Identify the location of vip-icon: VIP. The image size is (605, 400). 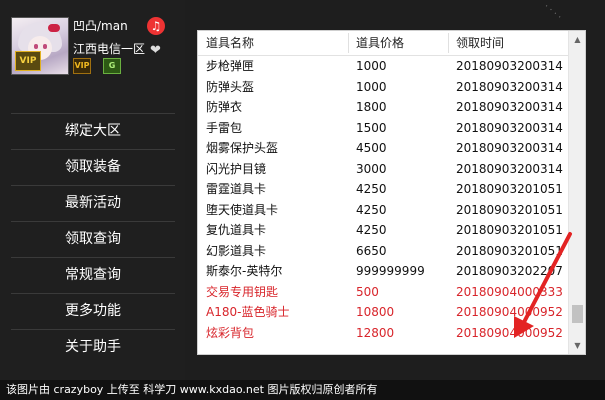
(82, 66).